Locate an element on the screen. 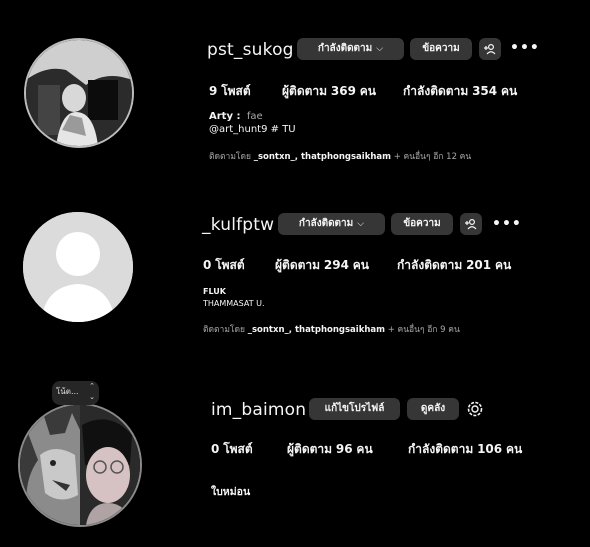  profile-username: im_baimon is located at coordinates (259, 410).